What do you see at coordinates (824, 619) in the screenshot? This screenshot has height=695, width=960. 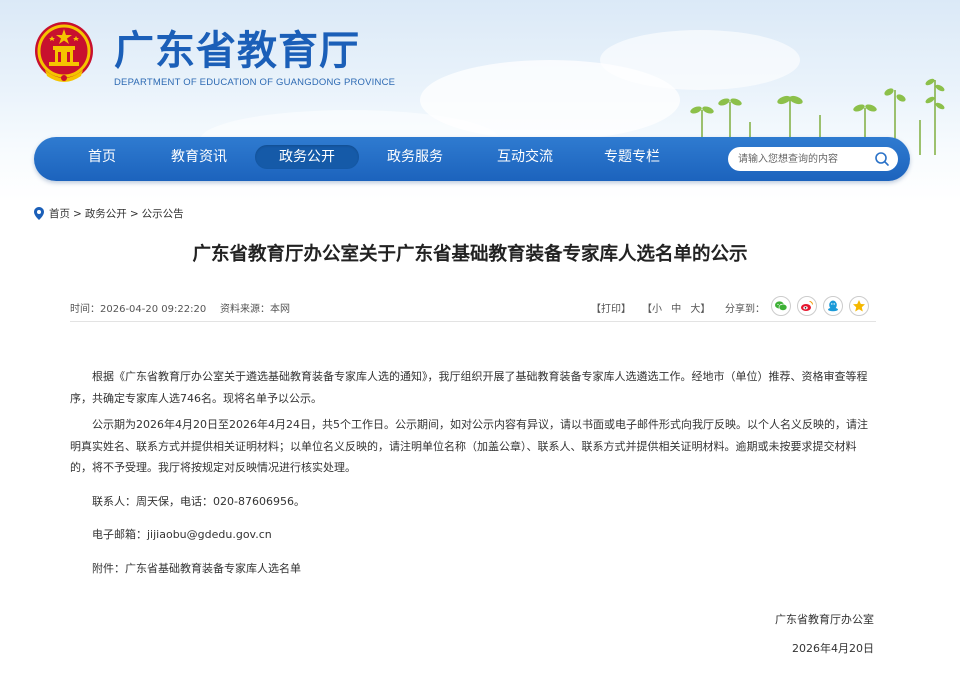 I see `signature-org: 广东省教育厅办公室` at bounding box center [824, 619].